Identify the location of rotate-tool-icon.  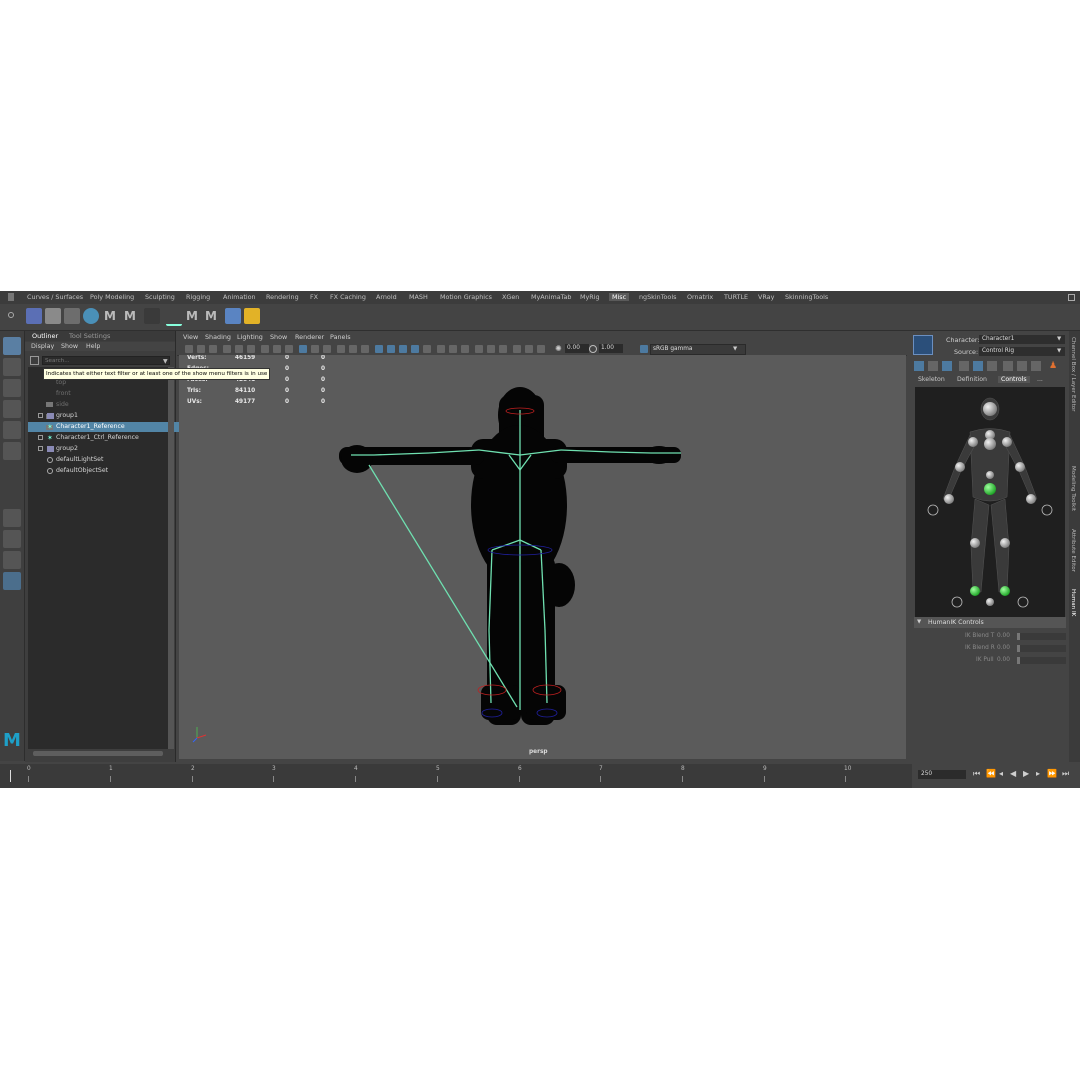
(12, 430).